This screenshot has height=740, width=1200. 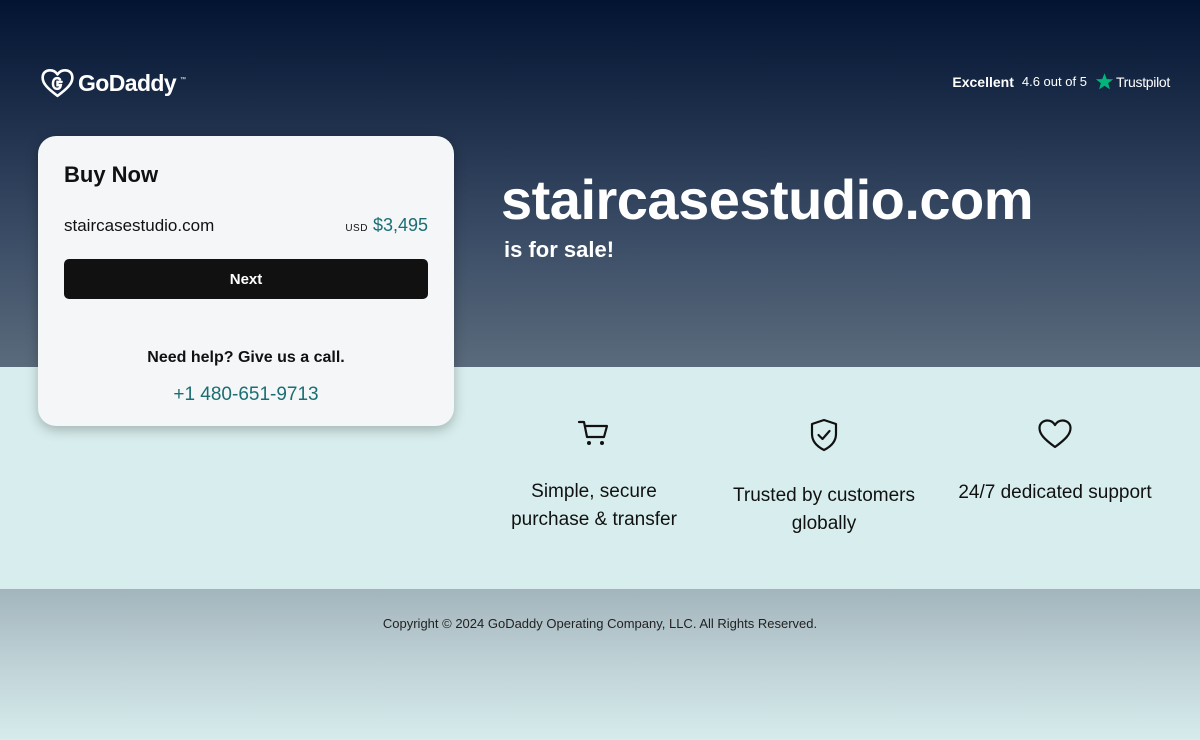 I want to click on domain-headline: staircasestudio.com, so click(x=767, y=199).